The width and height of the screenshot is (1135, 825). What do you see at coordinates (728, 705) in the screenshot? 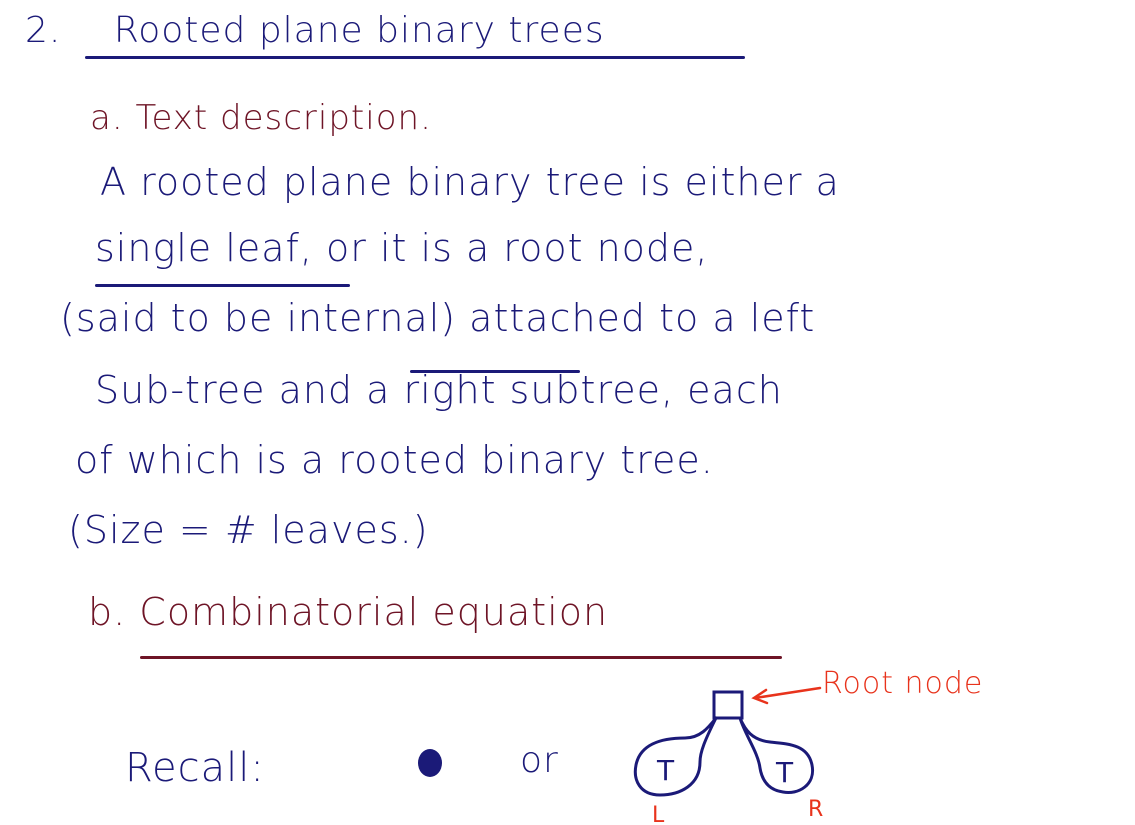
I see `root-node-box` at bounding box center [728, 705].